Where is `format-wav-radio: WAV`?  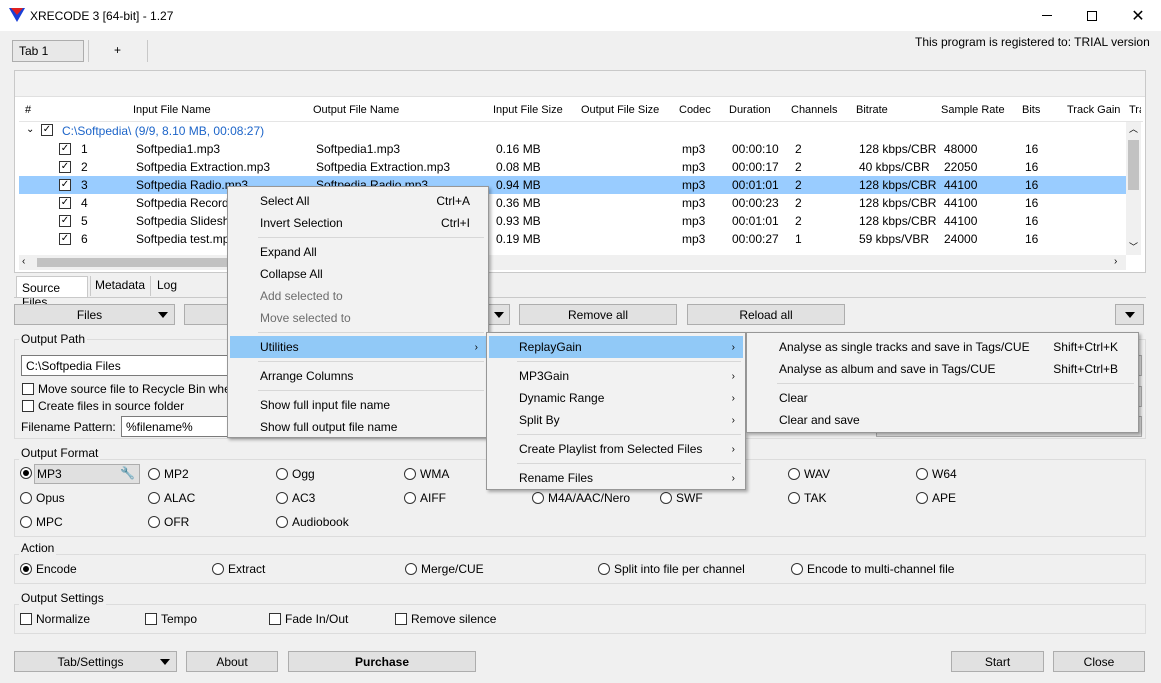
format-wav-radio: WAV is located at coordinates (809, 474).